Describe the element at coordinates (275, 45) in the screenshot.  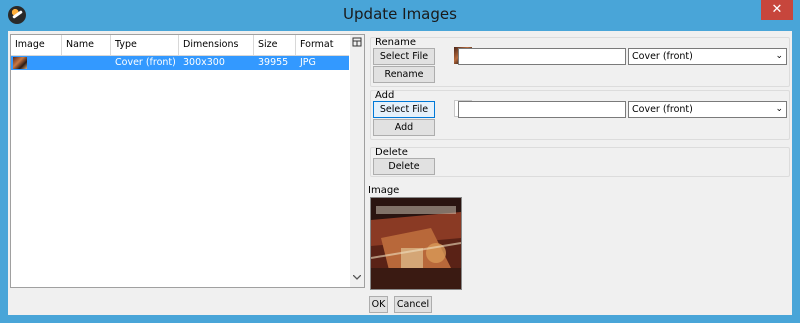
I see `column-header-size: Size` at that location.